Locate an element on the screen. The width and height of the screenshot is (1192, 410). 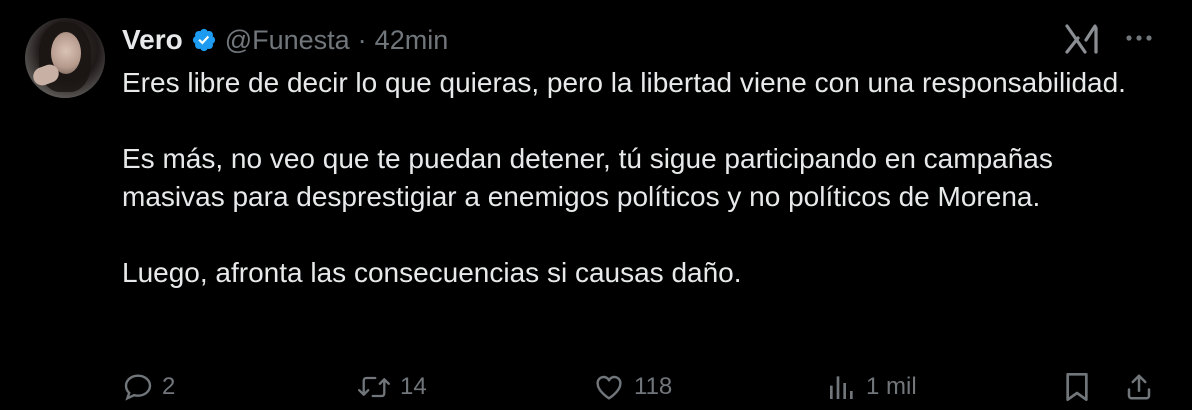
reply-button: 2 is located at coordinates (148, 387).